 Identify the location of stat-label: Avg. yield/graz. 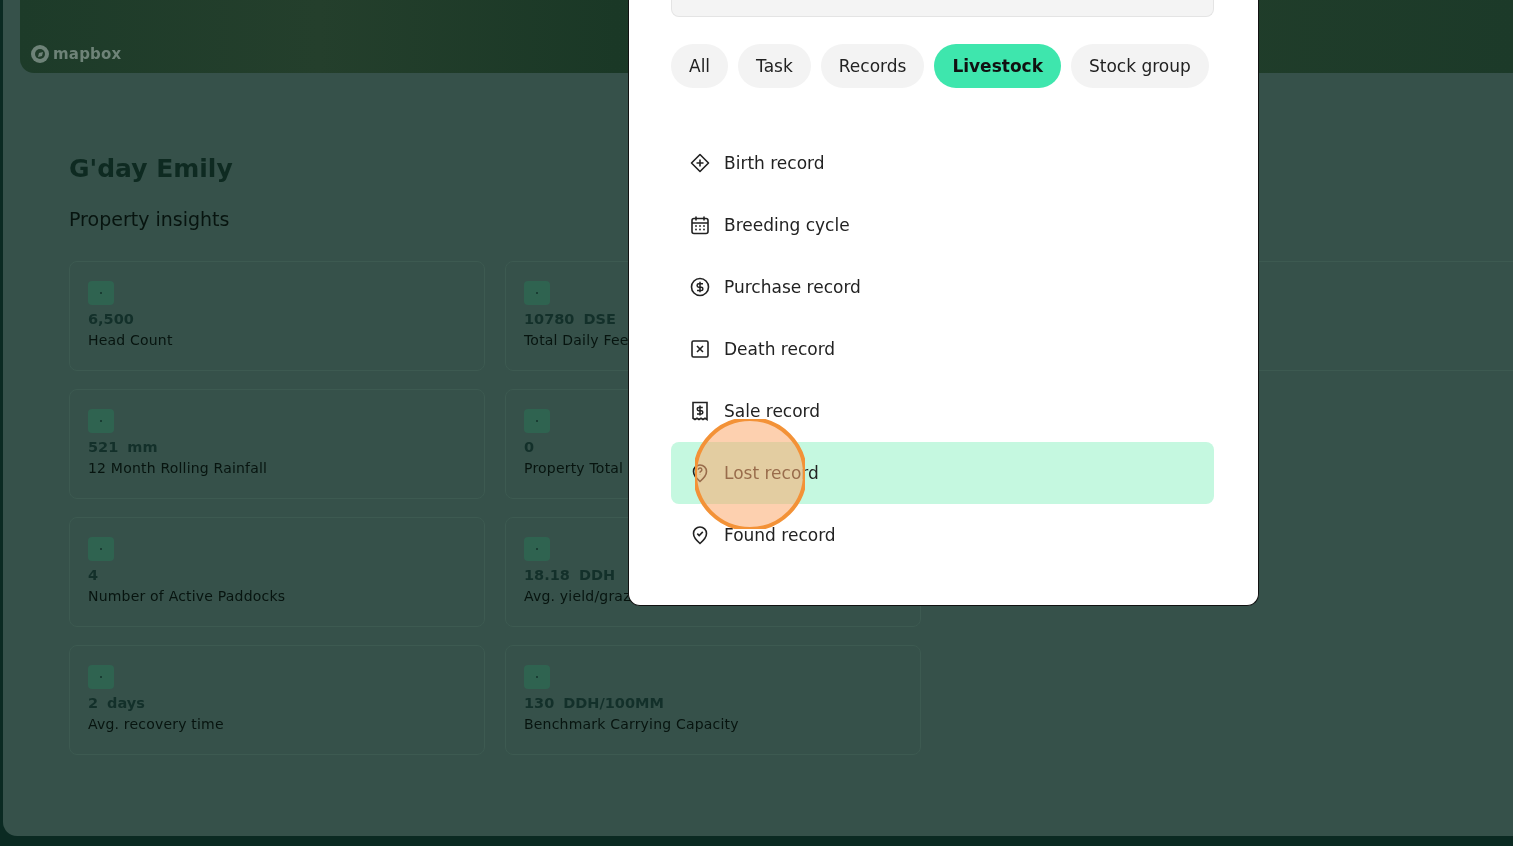
(577, 596).